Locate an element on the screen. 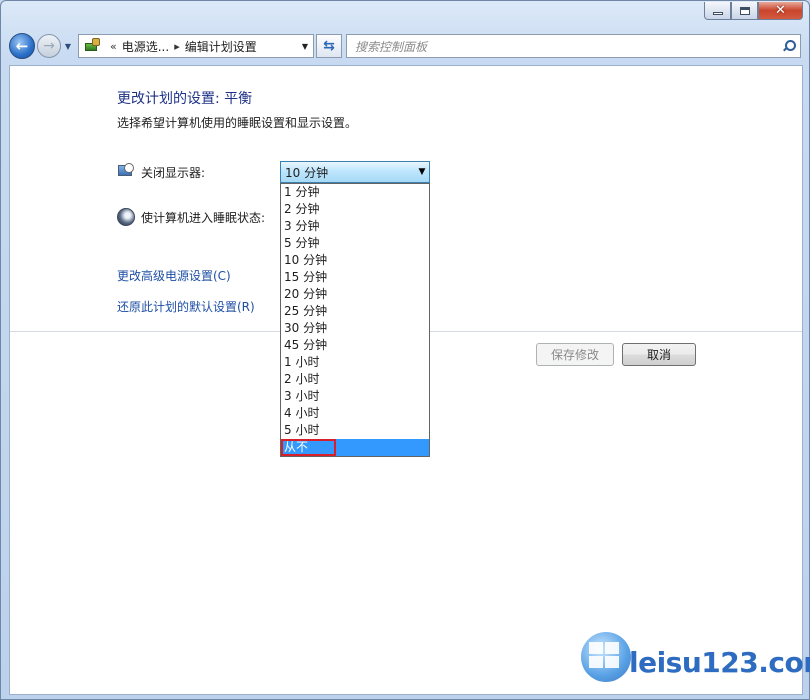 This screenshot has width=810, height=700. power-options-icon is located at coordinates (92, 46).